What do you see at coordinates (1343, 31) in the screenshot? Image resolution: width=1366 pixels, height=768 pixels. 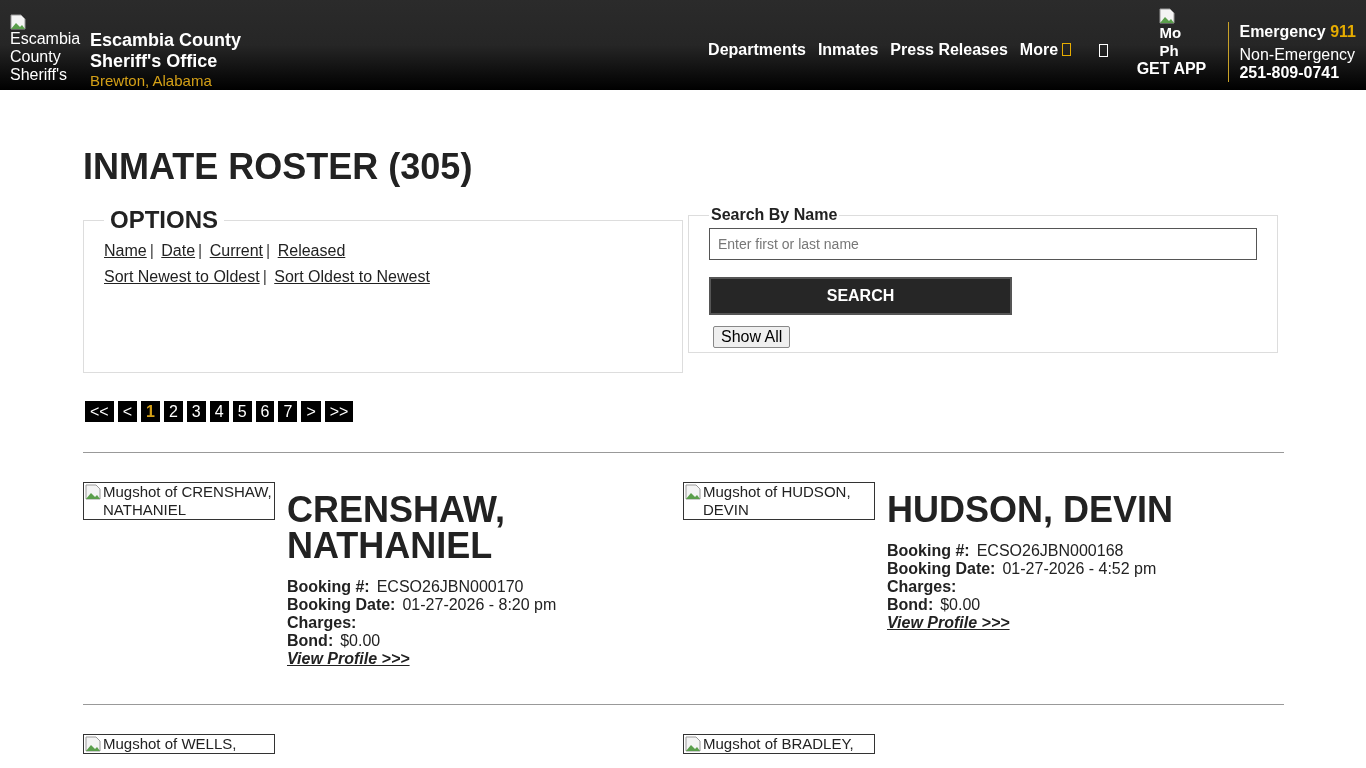 I see `emergency-number: 911` at bounding box center [1343, 31].